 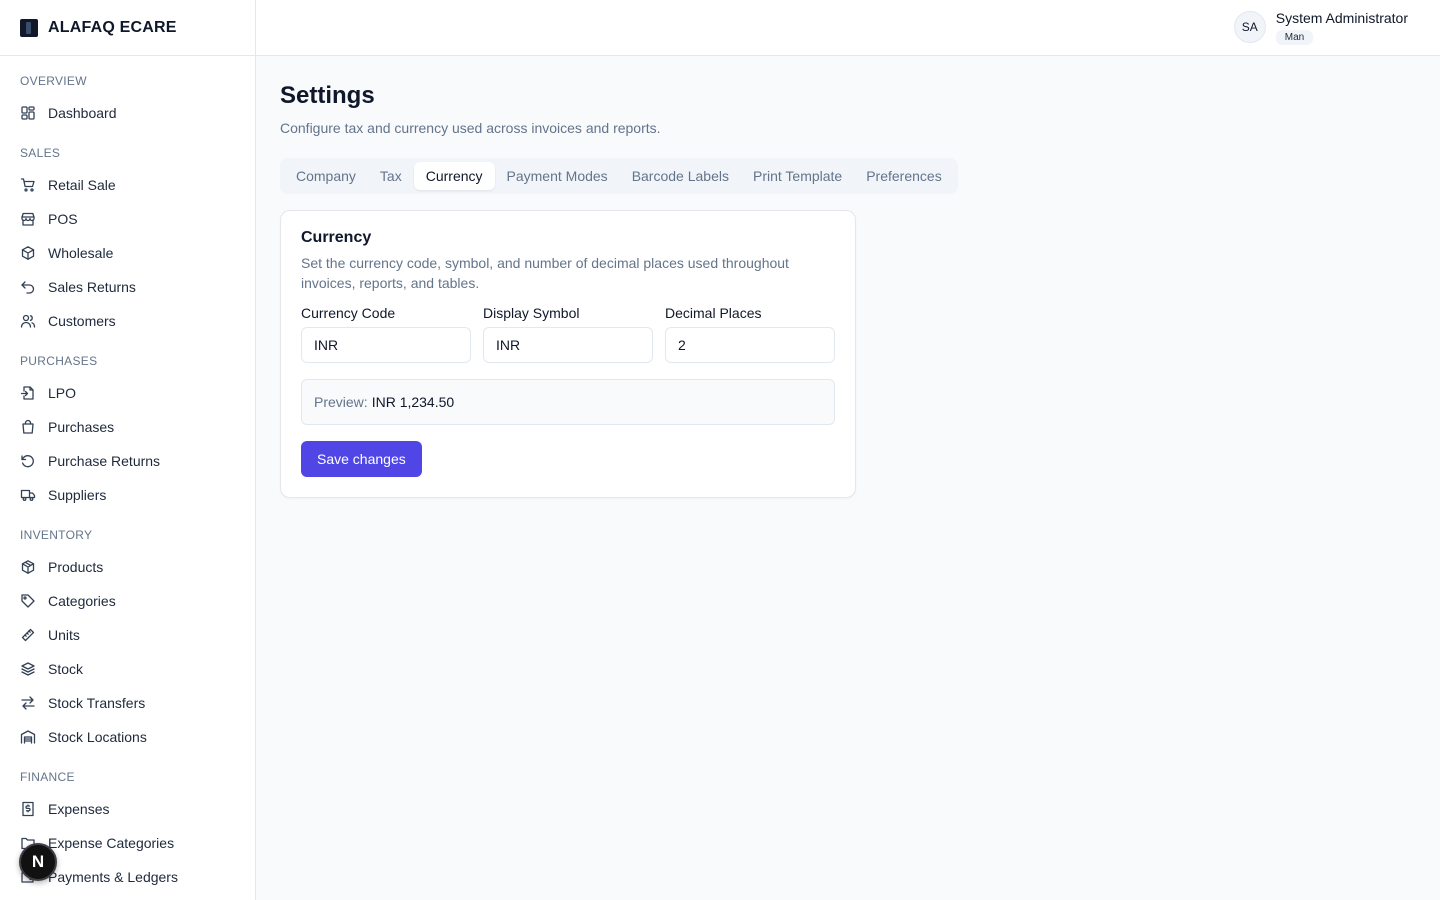 What do you see at coordinates (531, 313) in the screenshot?
I see `display-symbol-label: Display Symbol` at bounding box center [531, 313].